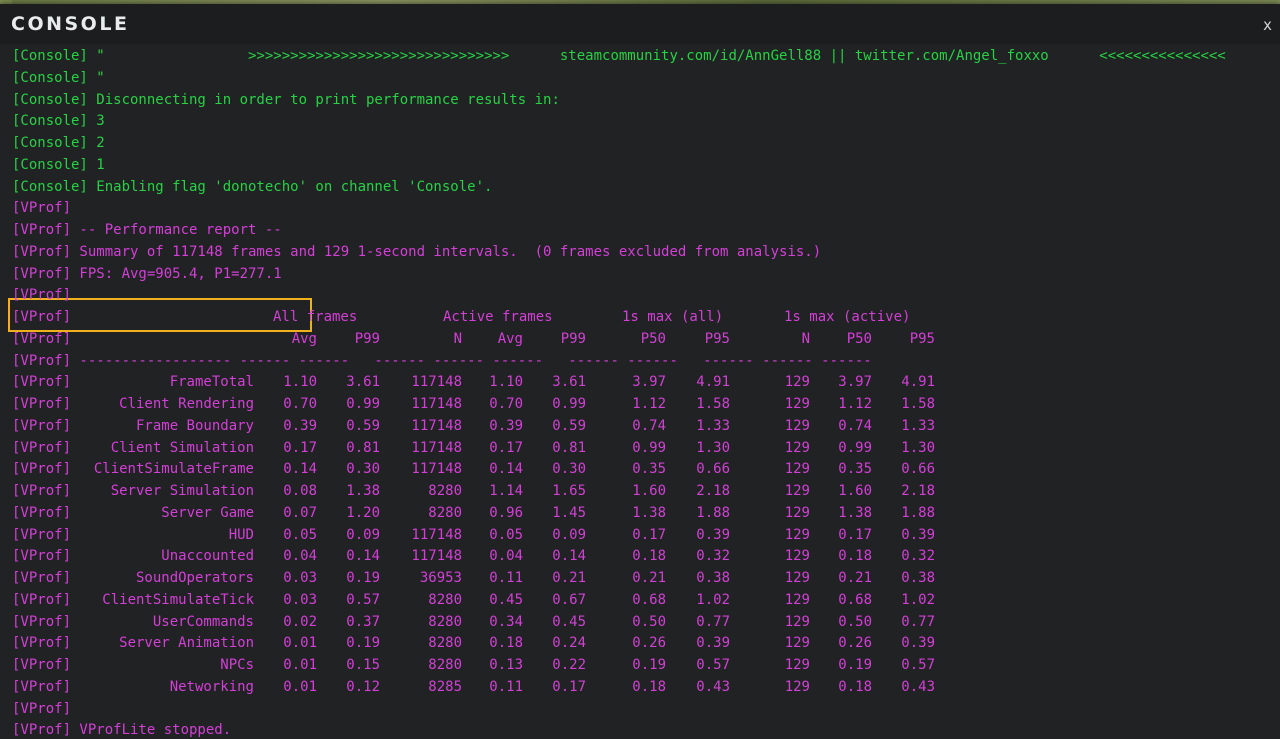 This screenshot has height=739, width=1280. What do you see at coordinates (147, 273) in the screenshot?
I see `vprof-fps-line: [VProf] FPS: Avg=905.4, P1=277.1` at bounding box center [147, 273].